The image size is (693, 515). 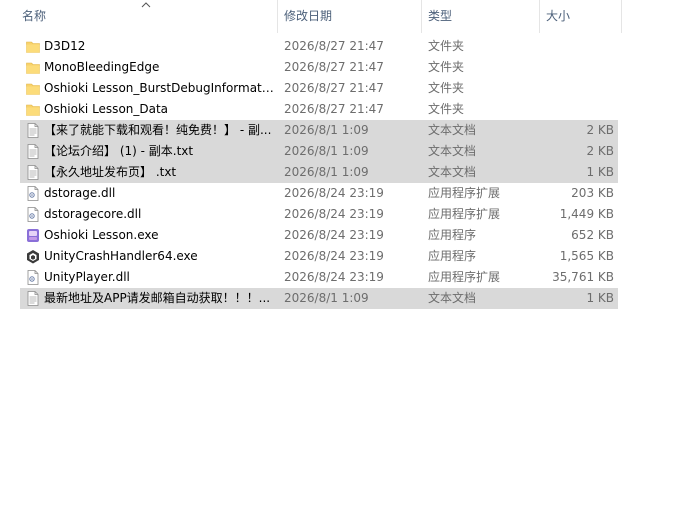 What do you see at coordinates (308, 16) in the screenshot?
I see `column-header-date-label: 修改日期` at bounding box center [308, 16].